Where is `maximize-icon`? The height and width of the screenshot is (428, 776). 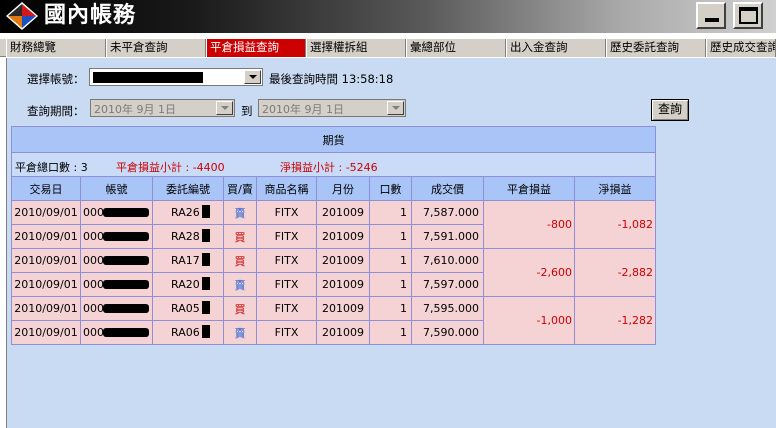
maximize-icon is located at coordinates (748, 15).